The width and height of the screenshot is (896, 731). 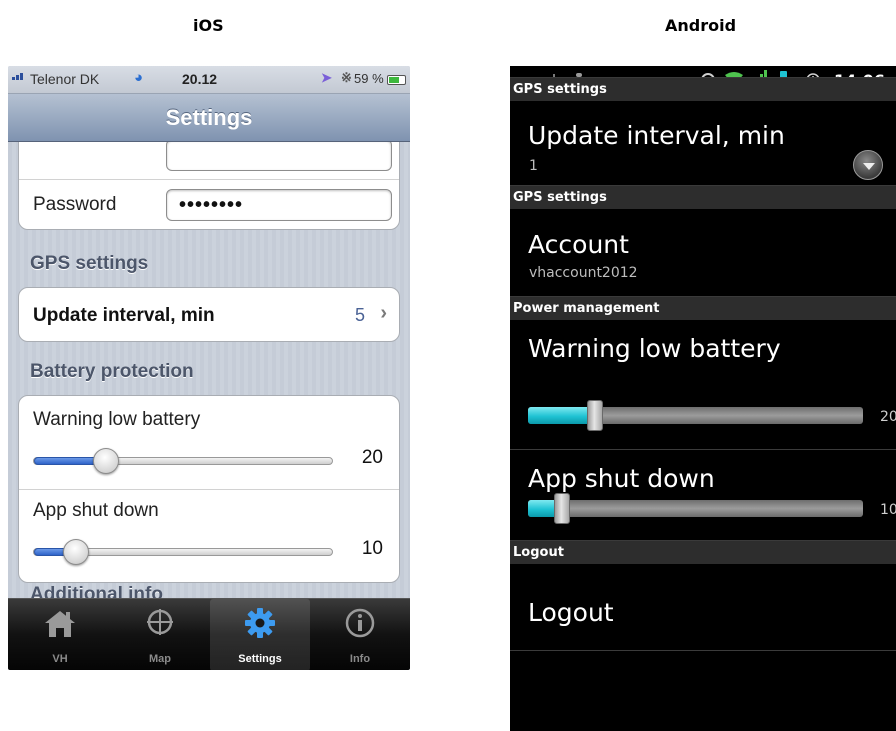 What do you see at coordinates (60, 624) in the screenshot?
I see `home-icon` at bounding box center [60, 624].